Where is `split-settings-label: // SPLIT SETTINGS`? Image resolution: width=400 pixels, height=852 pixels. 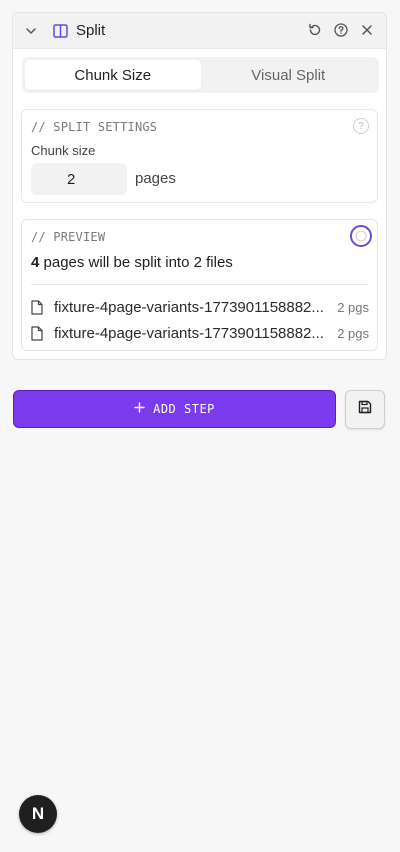
split-settings-label: // SPLIT SETTINGS is located at coordinates (94, 127).